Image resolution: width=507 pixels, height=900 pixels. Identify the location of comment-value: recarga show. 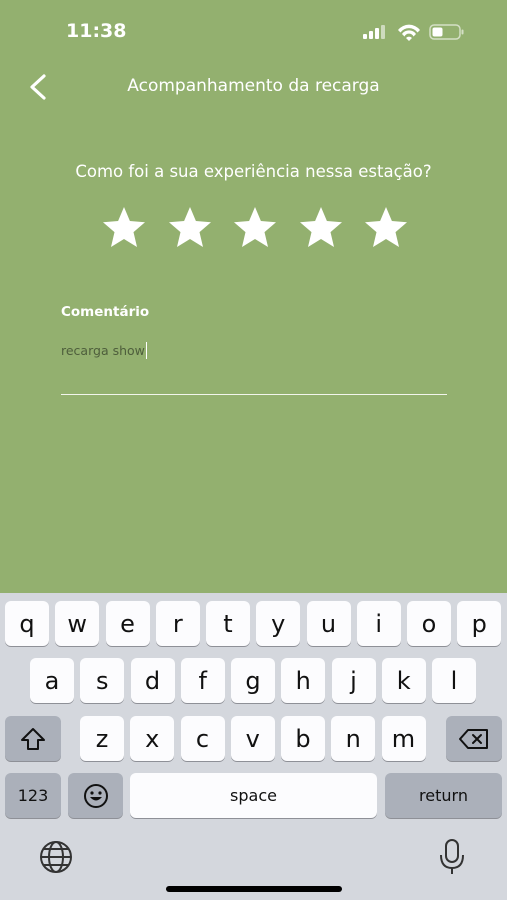
(104, 350).